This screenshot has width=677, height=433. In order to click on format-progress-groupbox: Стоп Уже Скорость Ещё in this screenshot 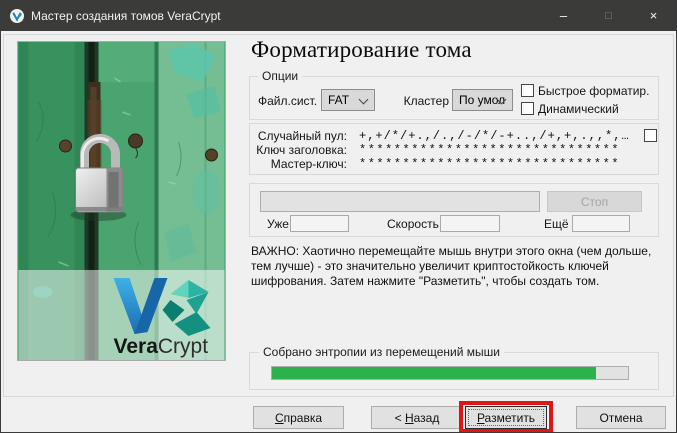, I will do `click(454, 210)`.